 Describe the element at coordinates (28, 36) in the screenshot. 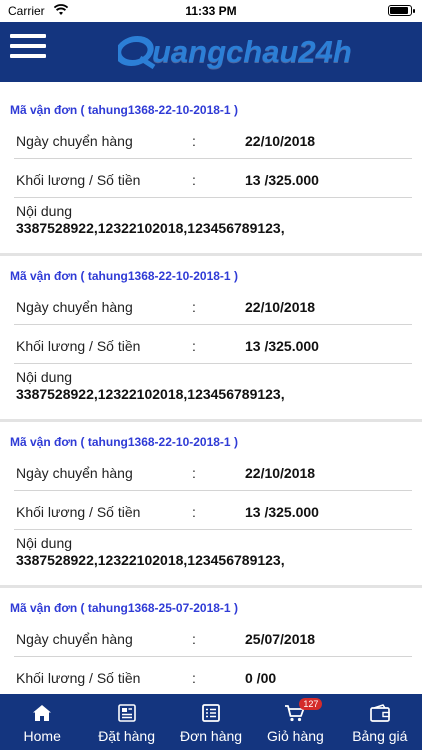

I see `hamburger-icon` at that location.